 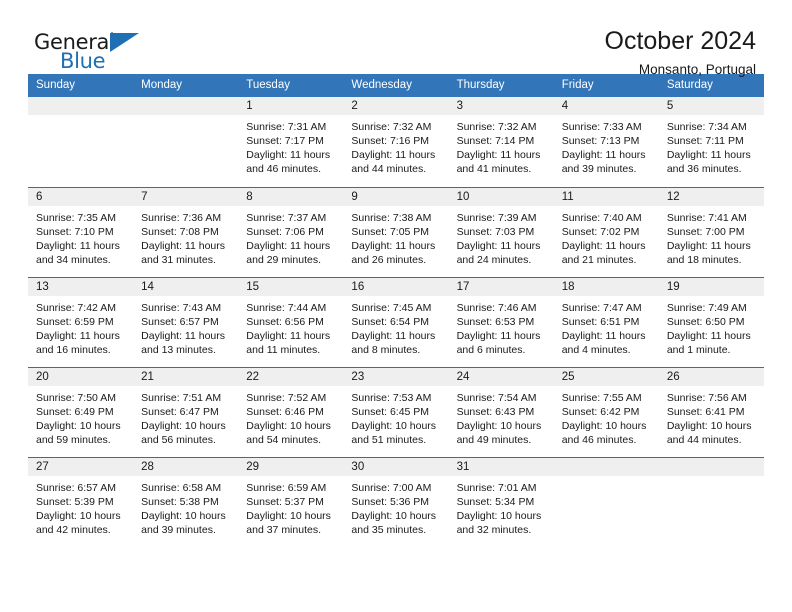 What do you see at coordinates (601, 127) in the screenshot?
I see `sunrise-text: Sunrise: 7:33 AM` at bounding box center [601, 127].